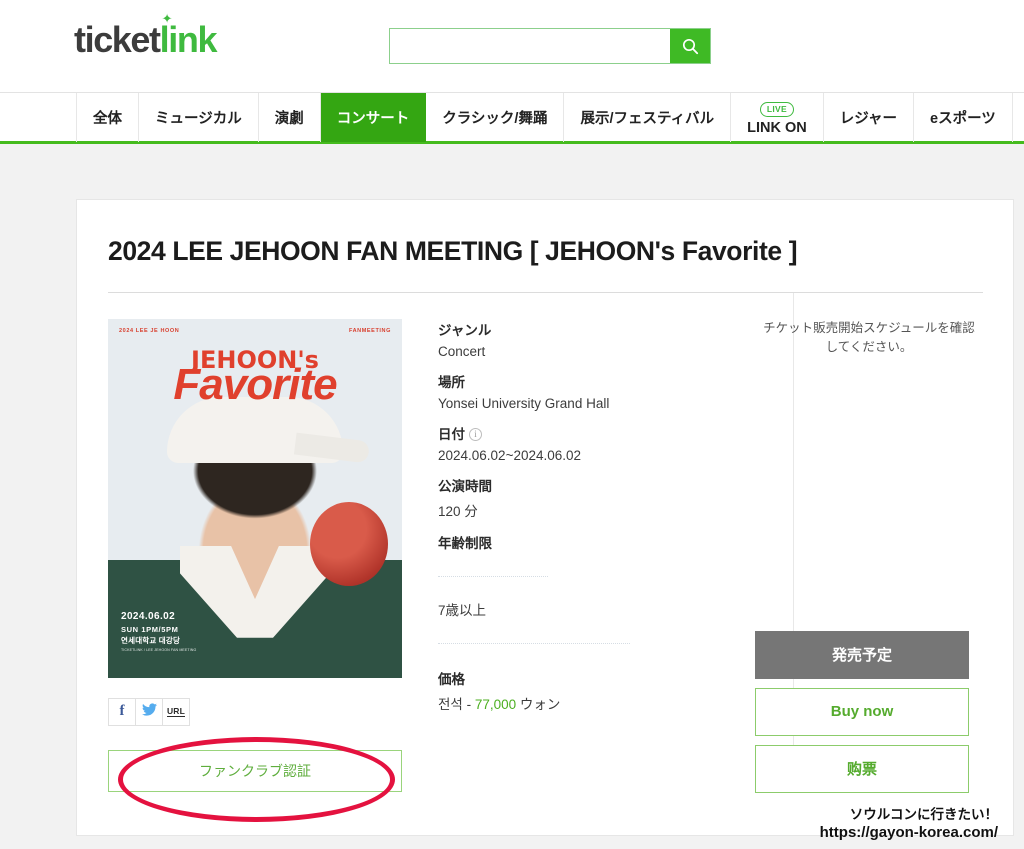 The height and width of the screenshot is (849, 1024). Describe the element at coordinates (149, 330) in the screenshot. I see `poster-top-left-text: 2024 LEE JE HOON` at that location.